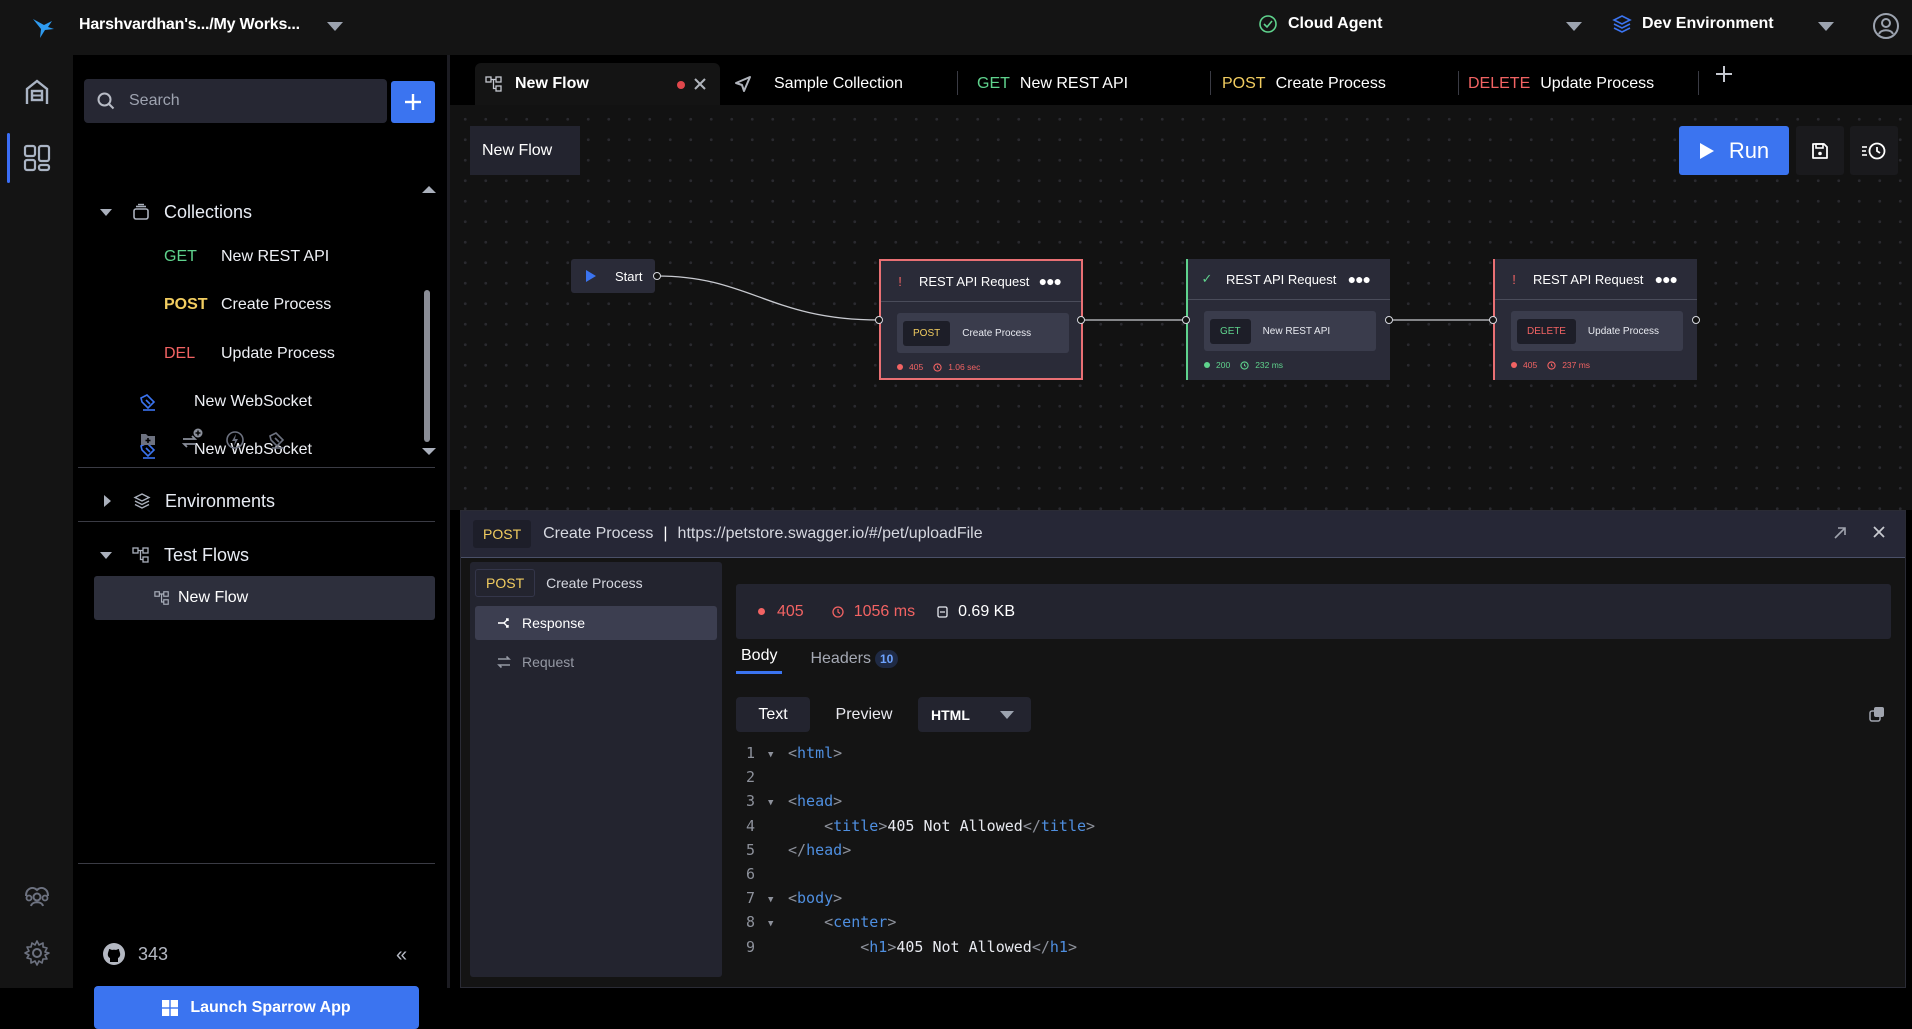  I want to click on tab-method: DELETE, so click(1499, 83).